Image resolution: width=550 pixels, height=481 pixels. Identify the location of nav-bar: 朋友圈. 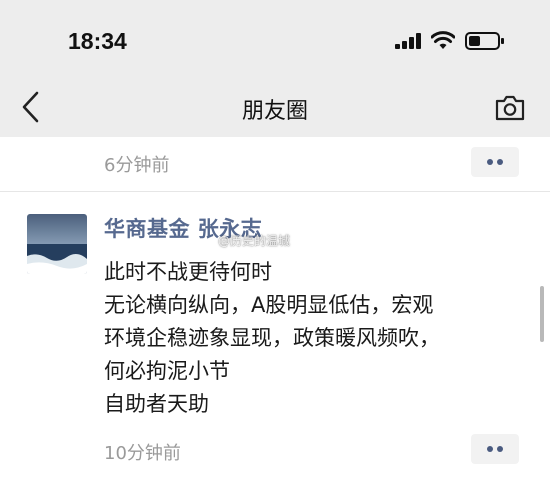
(275, 108).